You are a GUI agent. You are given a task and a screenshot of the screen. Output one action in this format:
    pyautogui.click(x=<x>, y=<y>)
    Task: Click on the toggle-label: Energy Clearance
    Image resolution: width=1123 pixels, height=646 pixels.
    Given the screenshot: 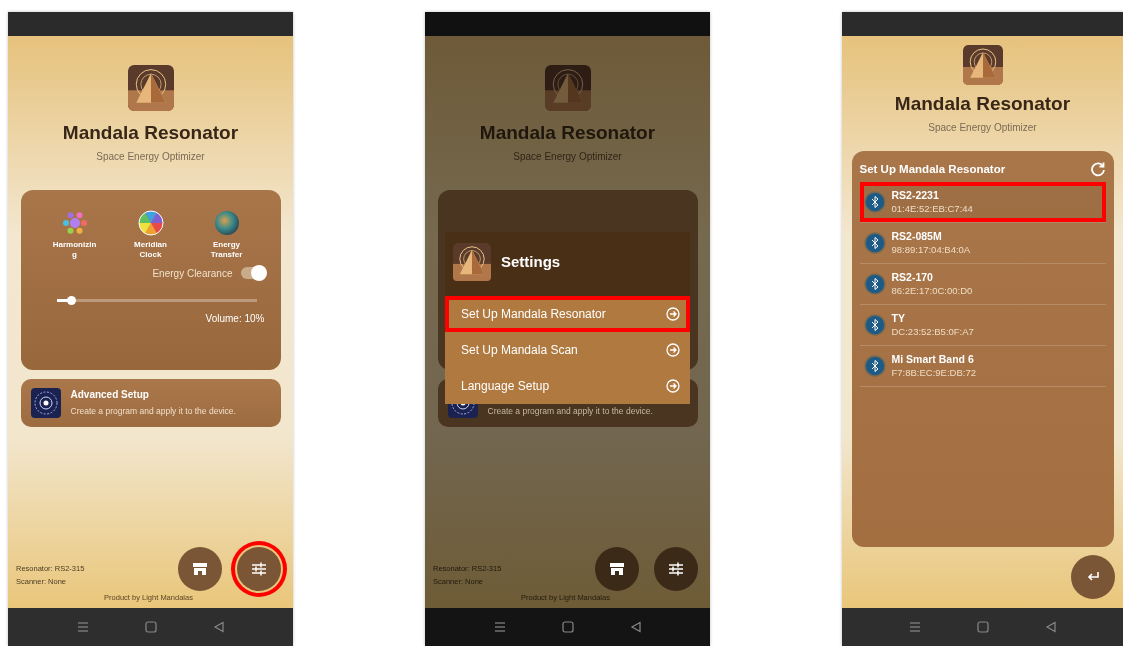 What is the action you would take?
    pyautogui.click(x=192, y=273)
    